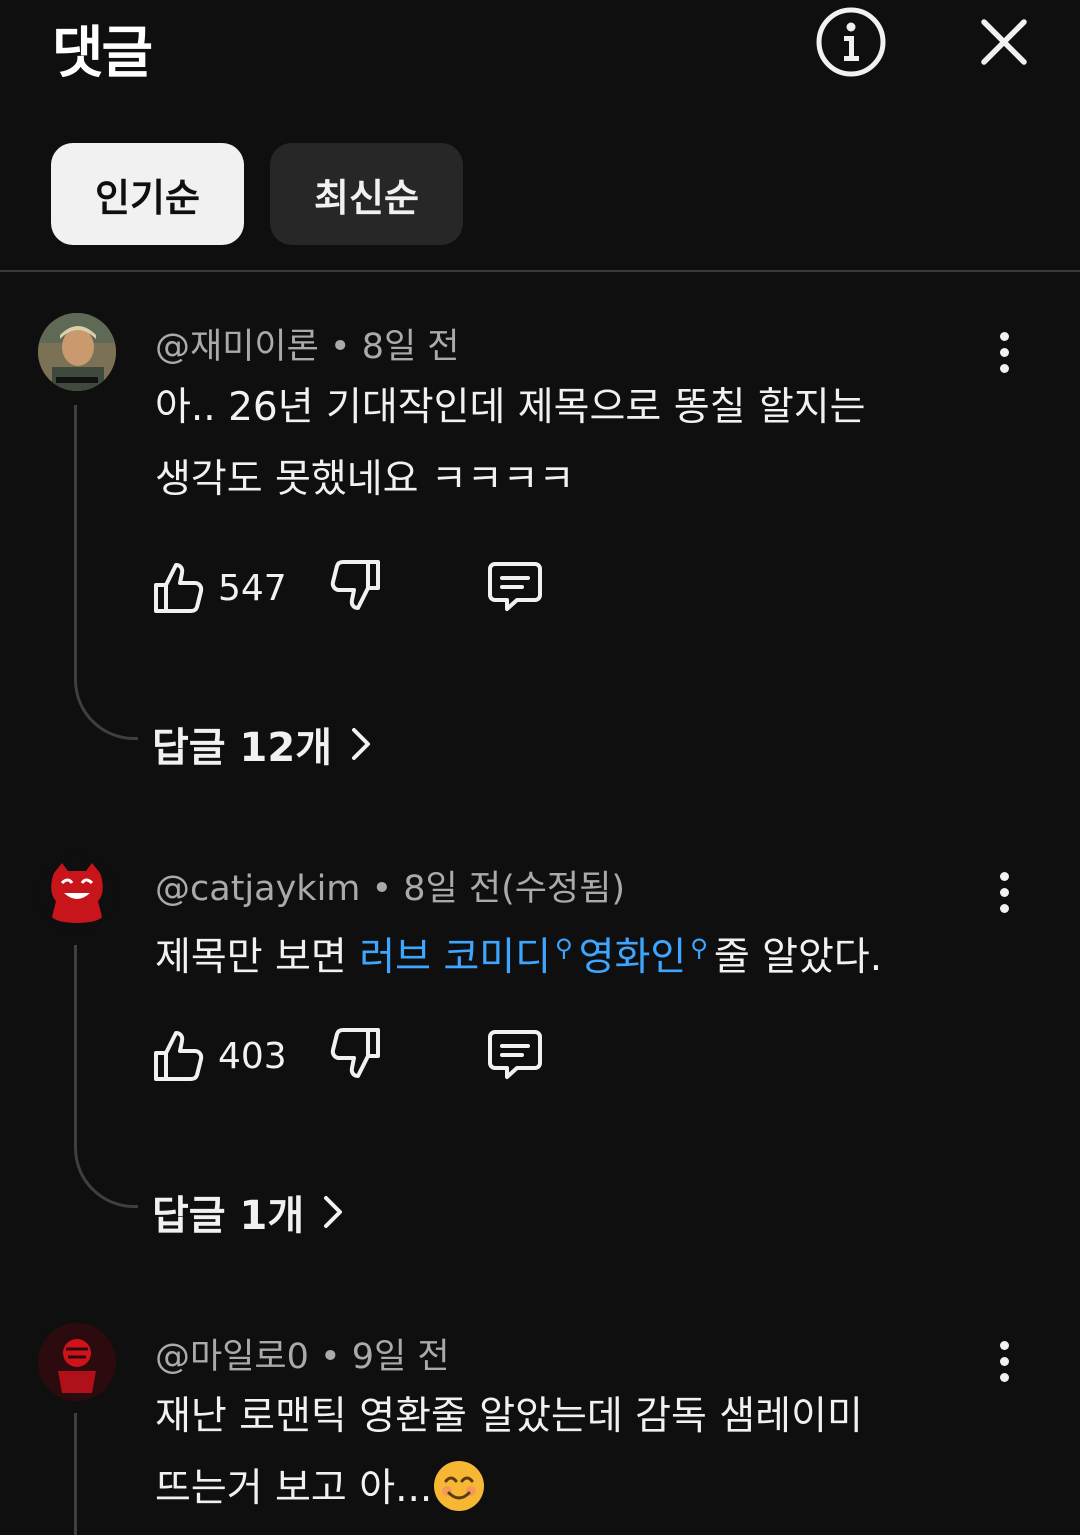  Describe the element at coordinates (307, 343) in the screenshot. I see `comment-meta: @재미이론 • 8일 전` at that location.